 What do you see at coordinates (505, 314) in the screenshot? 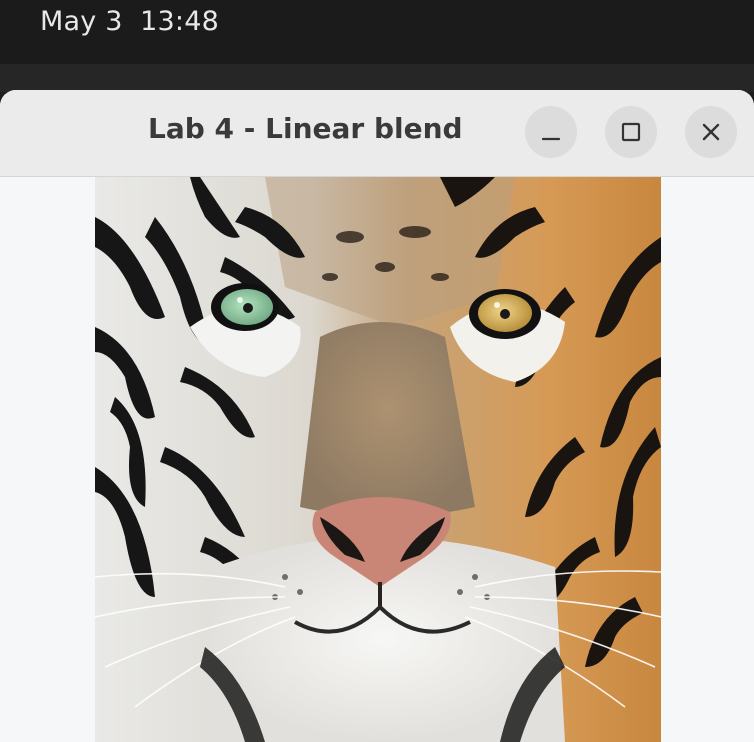
I see `right-eye` at bounding box center [505, 314].